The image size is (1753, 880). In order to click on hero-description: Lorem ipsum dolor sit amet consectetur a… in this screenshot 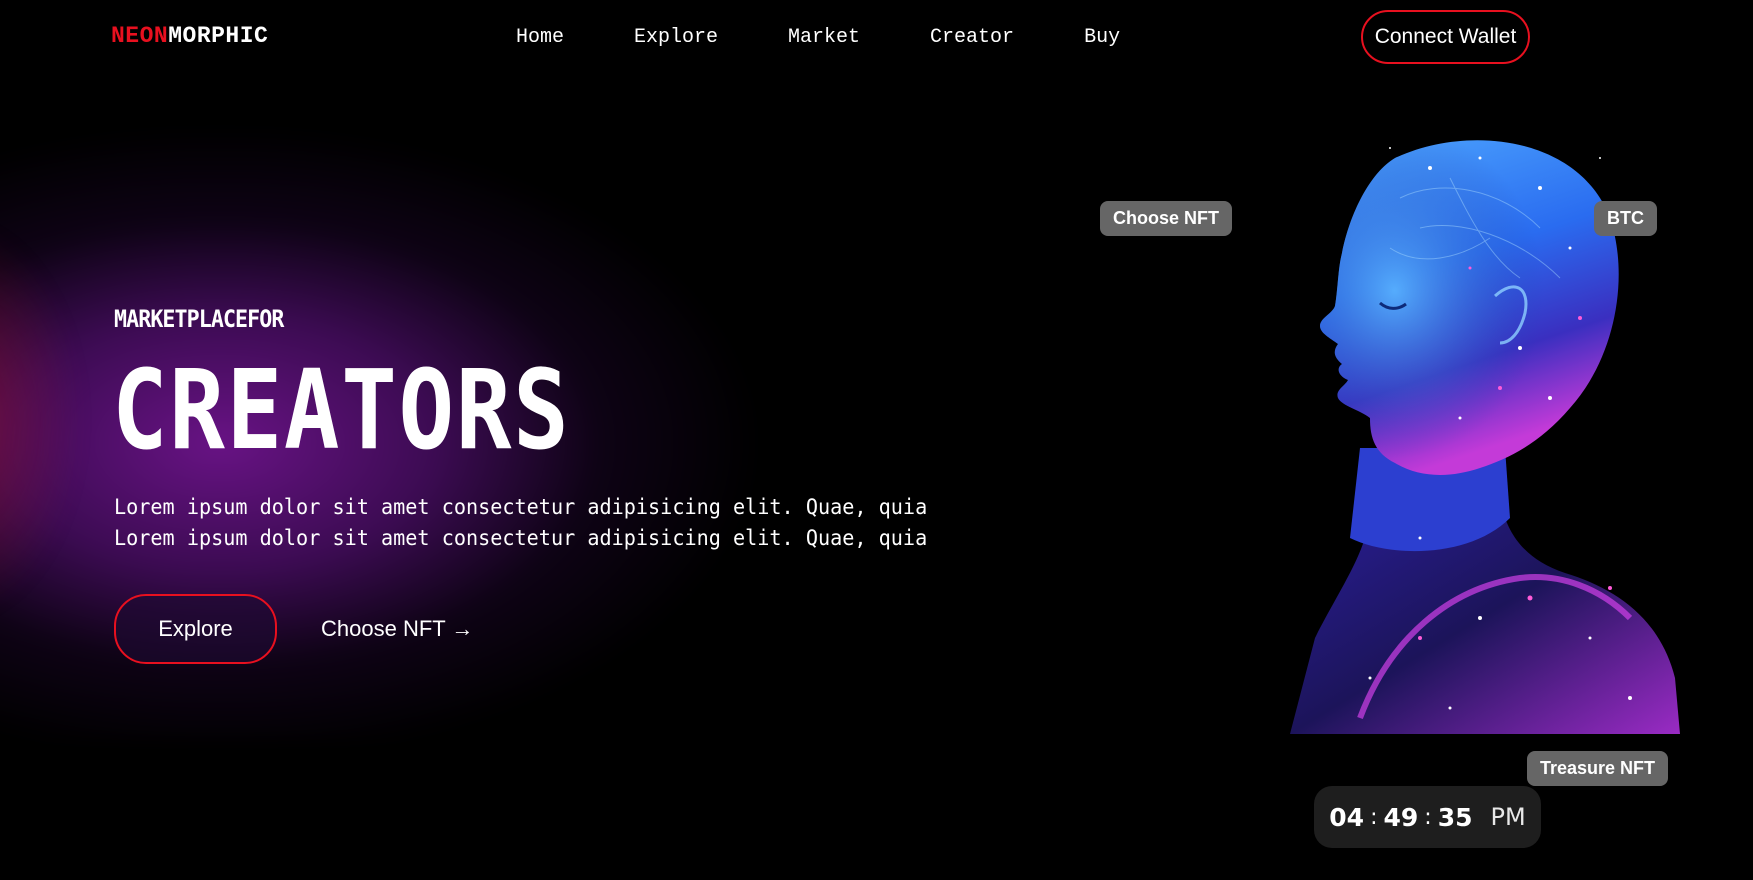, I will do `click(520, 523)`.